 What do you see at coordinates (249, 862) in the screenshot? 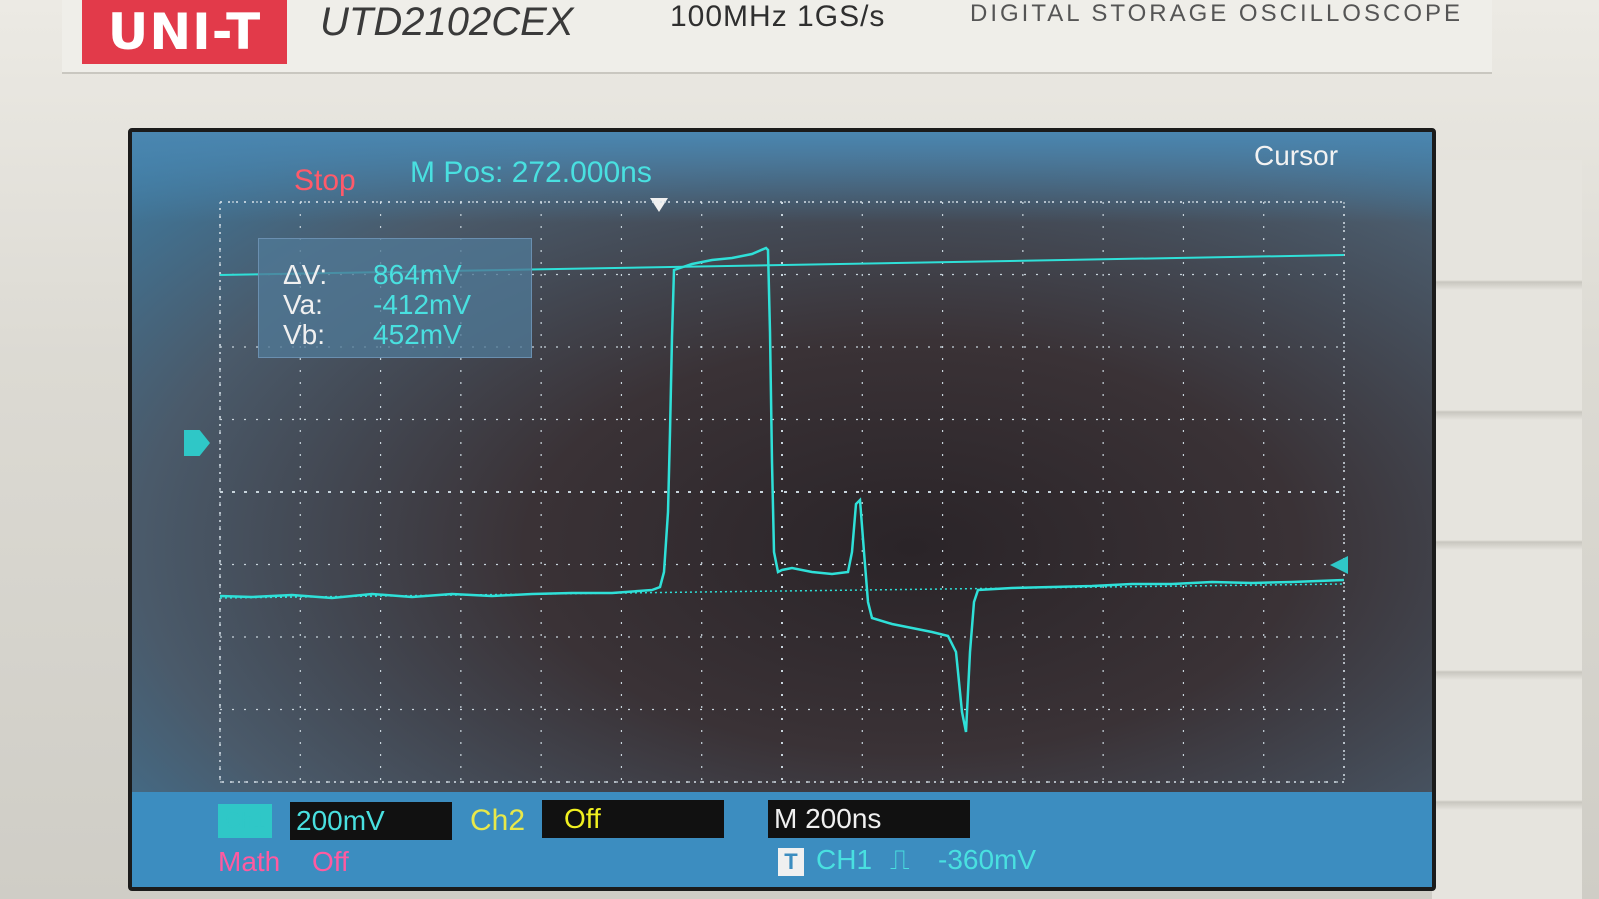
I see `math-indicator: Math` at bounding box center [249, 862].